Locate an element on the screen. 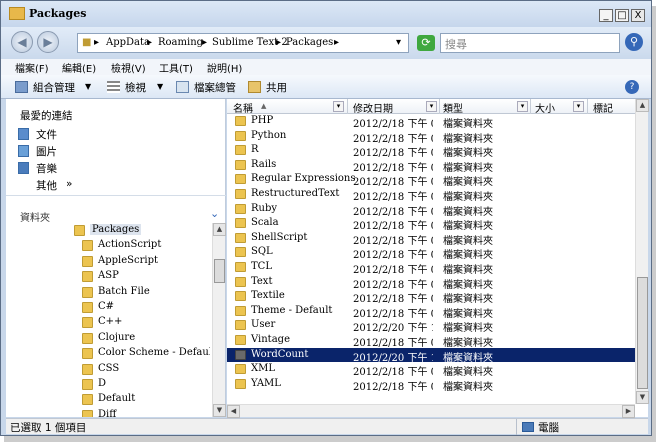 Image resolution: width=660 pixels, height=448 pixels. menu-tools: 工具(T) is located at coordinates (176, 67).